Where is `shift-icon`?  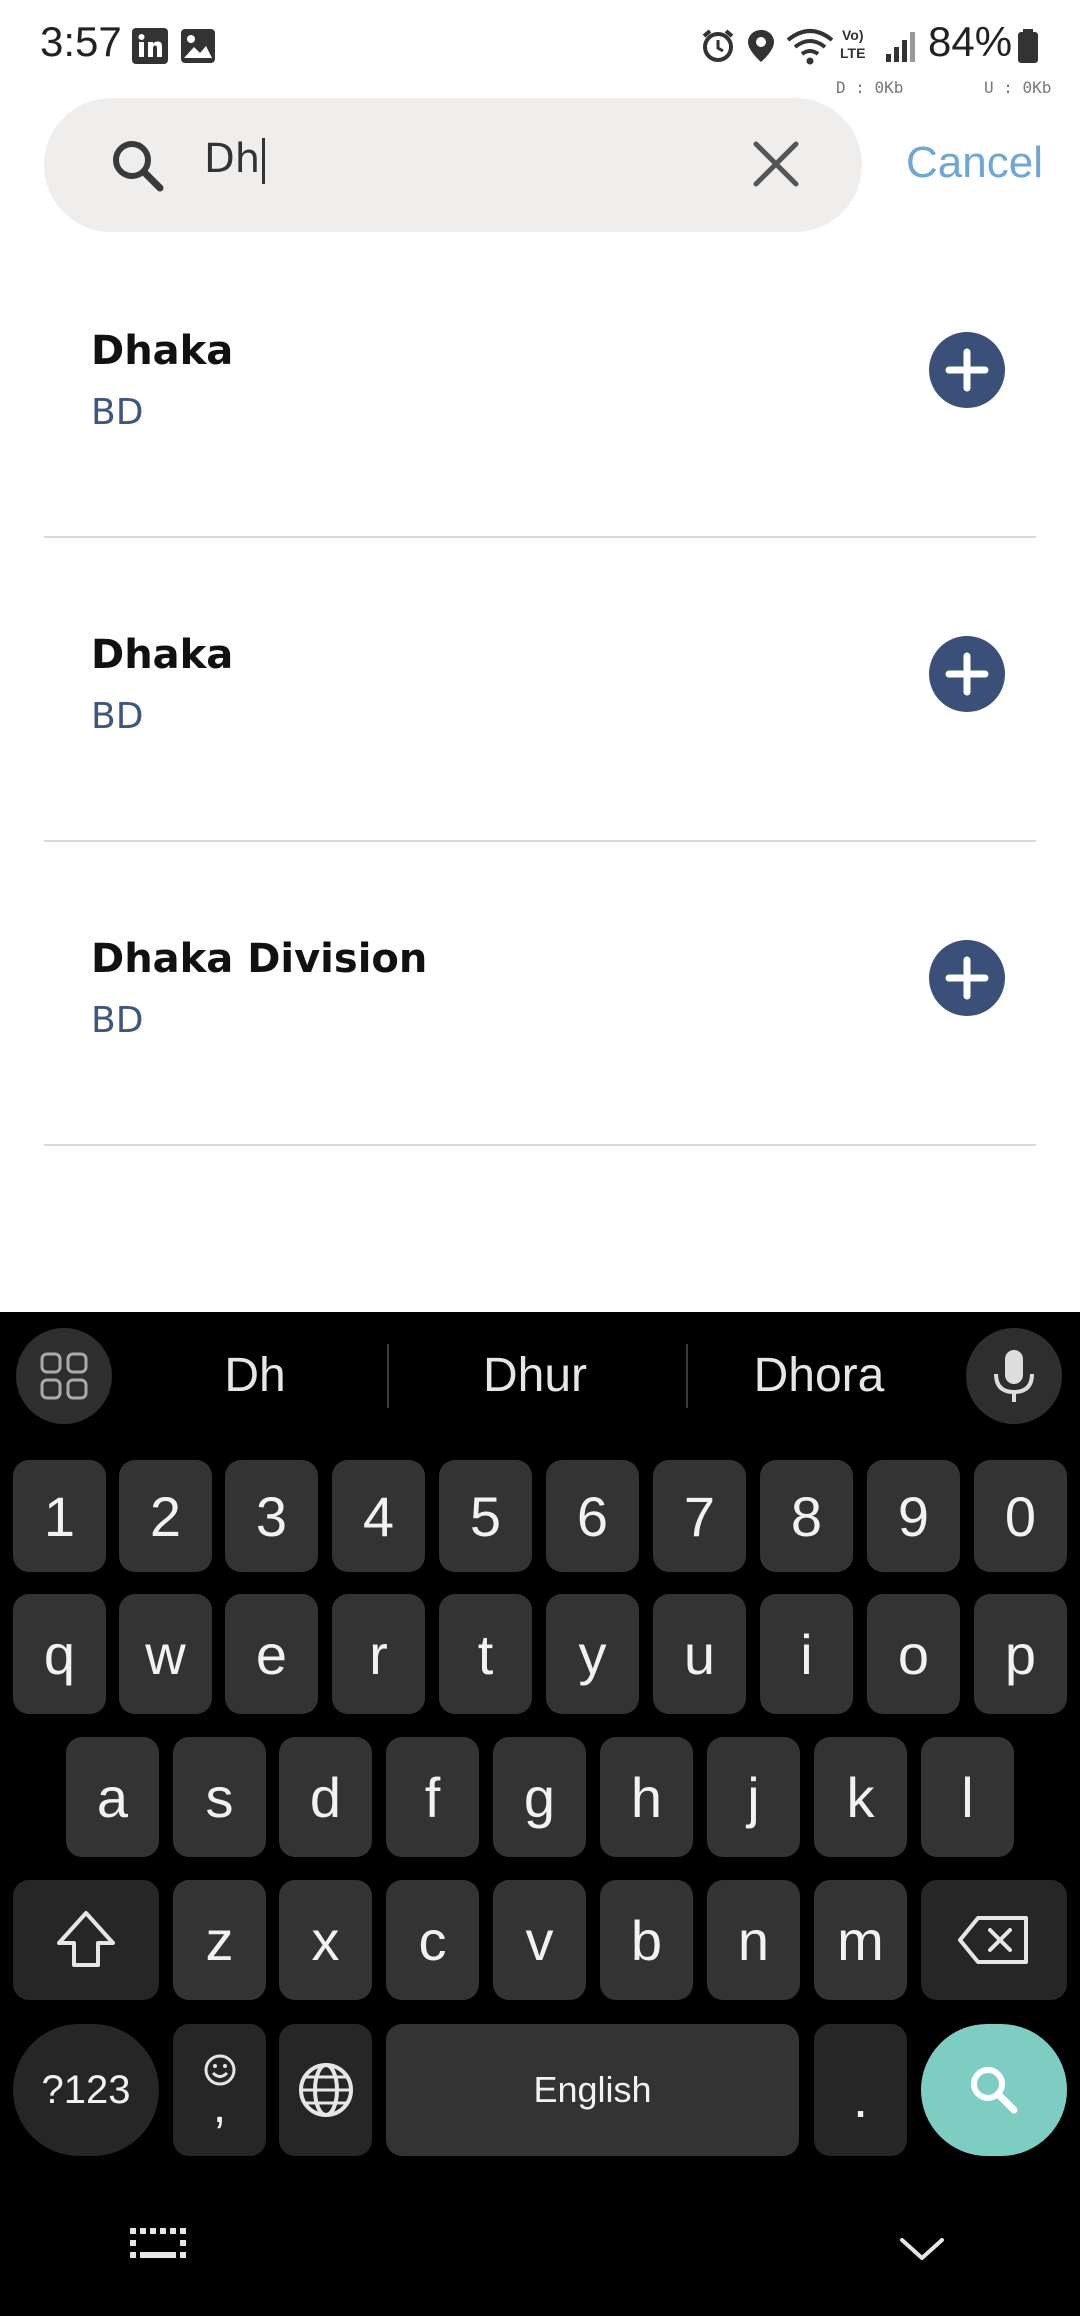
shift-icon is located at coordinates (86, 1939).